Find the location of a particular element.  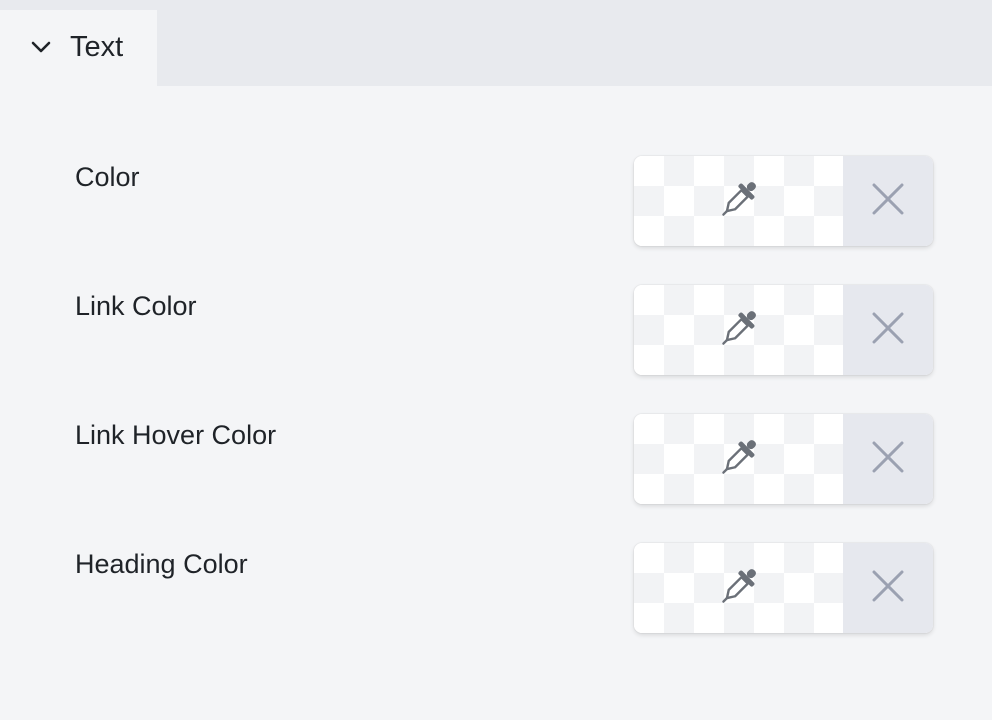

setting-row-color: Color is located at coordinates (496, 201).